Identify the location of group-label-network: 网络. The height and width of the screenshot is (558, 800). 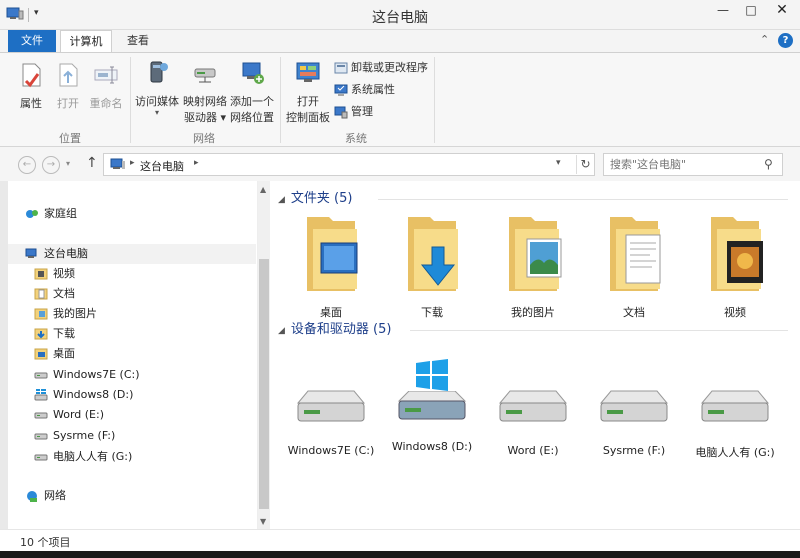
(204, 138).